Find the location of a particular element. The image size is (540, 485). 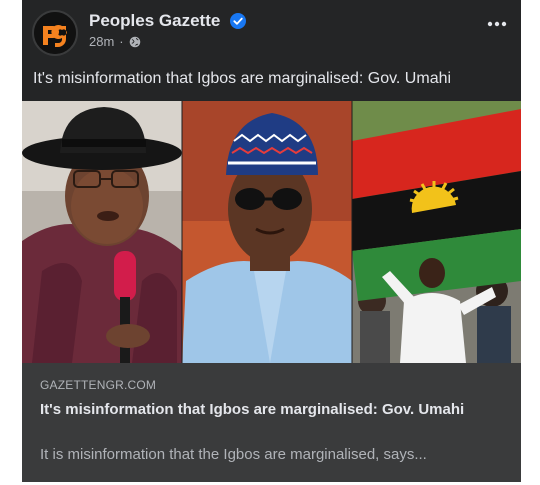

post-timestamp: 28m is located at coordinates (101, 42).